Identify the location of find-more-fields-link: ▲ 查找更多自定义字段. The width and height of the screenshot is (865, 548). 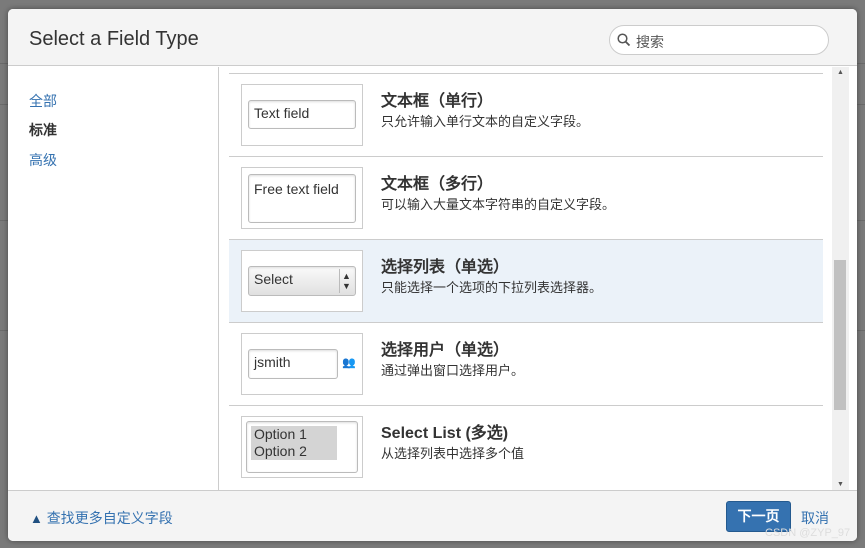
(101, 518).